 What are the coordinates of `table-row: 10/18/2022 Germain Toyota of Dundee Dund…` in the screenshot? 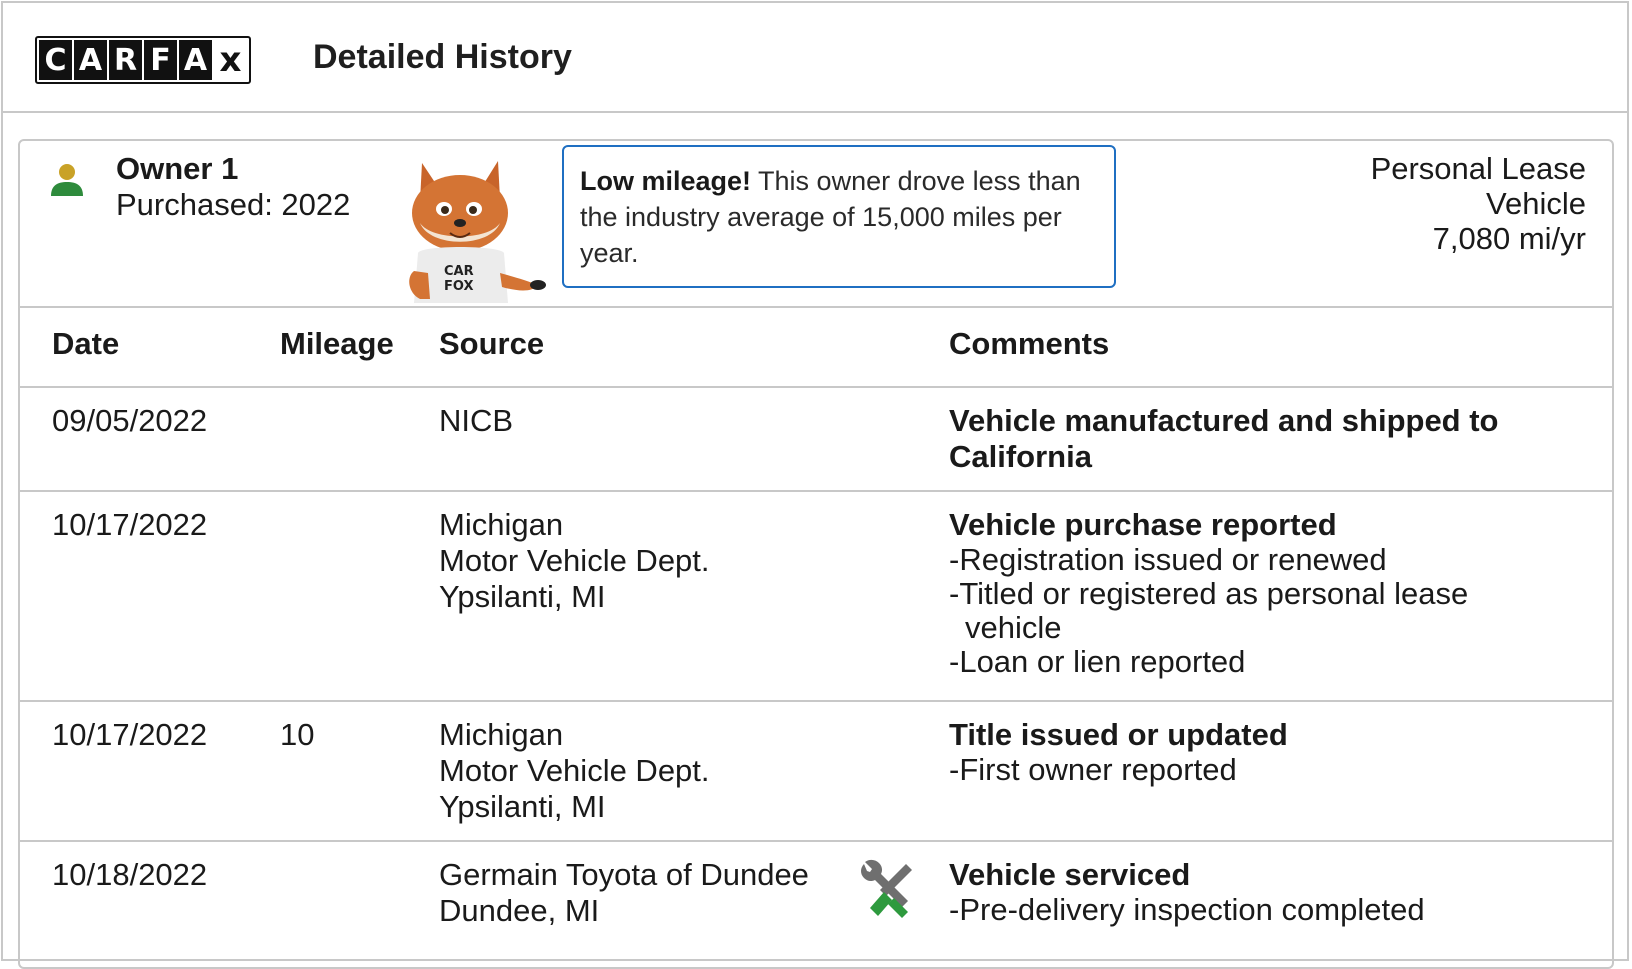 It's located at (816, 896).